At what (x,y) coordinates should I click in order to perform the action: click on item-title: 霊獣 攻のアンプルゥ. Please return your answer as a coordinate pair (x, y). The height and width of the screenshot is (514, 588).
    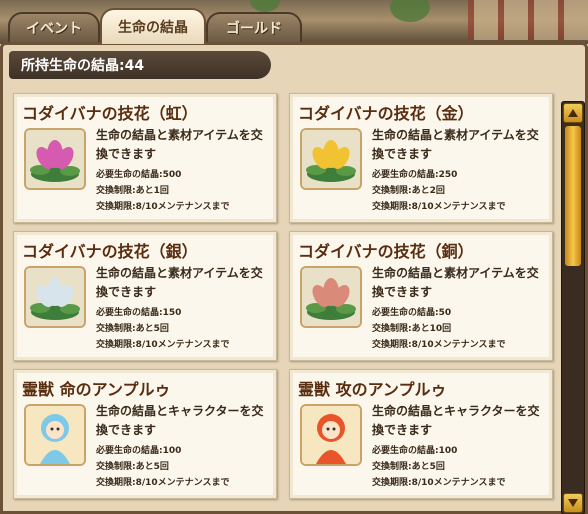
    Looking at the image, I should click on (372, 389).